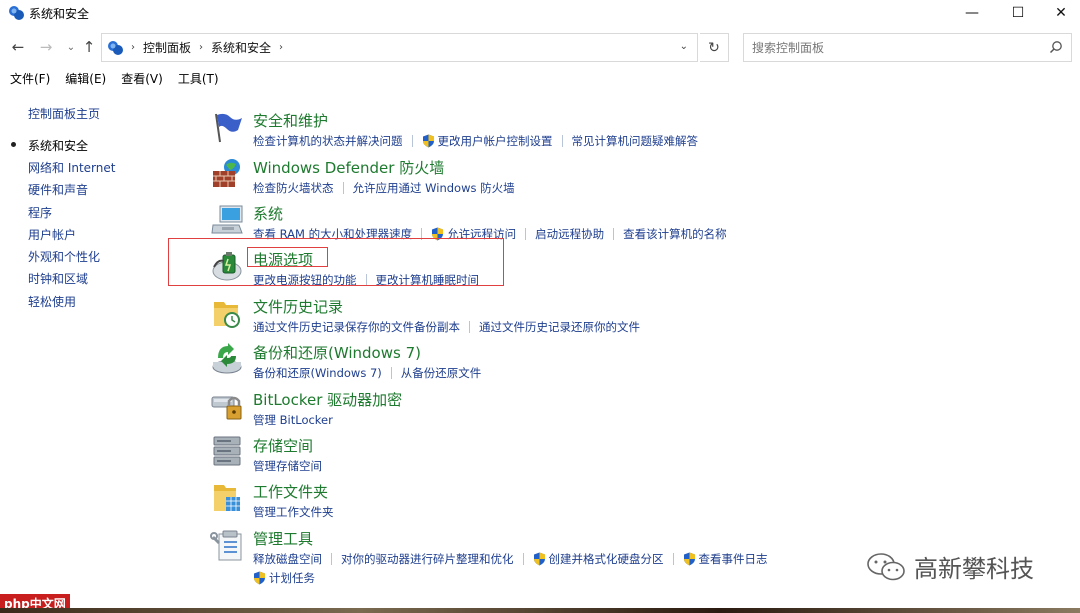 Image resolution: width=1080 pixels, height=613 pixels. I want to click on annotation-box-power-options, so click(336, 262).